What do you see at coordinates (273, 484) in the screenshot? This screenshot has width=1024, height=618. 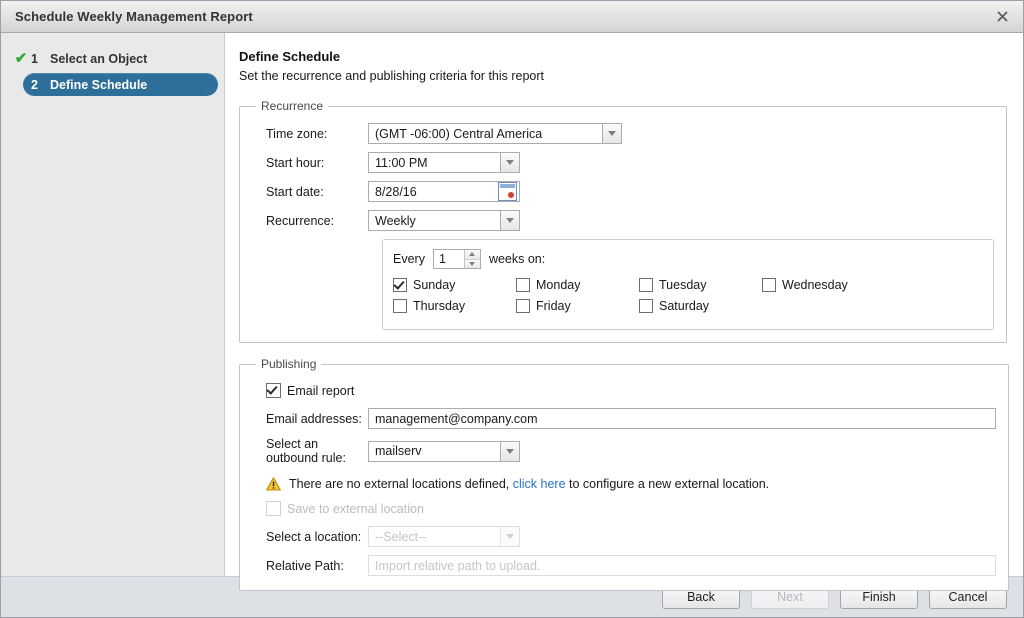 I see `warning-icon` at bounding box center [273, 484].